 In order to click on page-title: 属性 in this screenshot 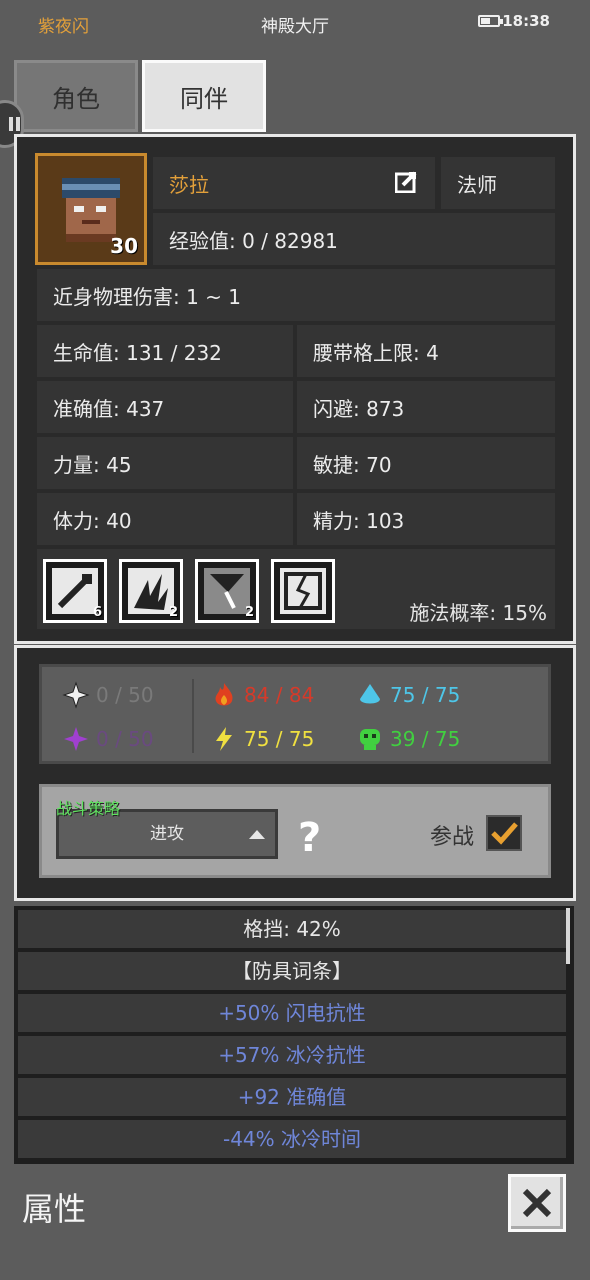, I will do `click(54, 1209)`.